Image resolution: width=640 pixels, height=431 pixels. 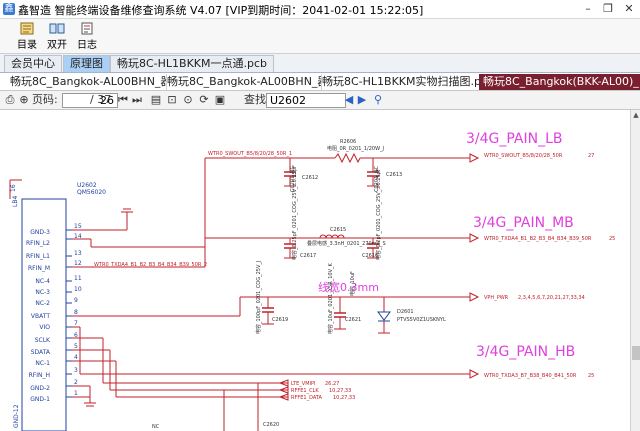 I want to click on page-total: / 37, so click(x=101, y=99).